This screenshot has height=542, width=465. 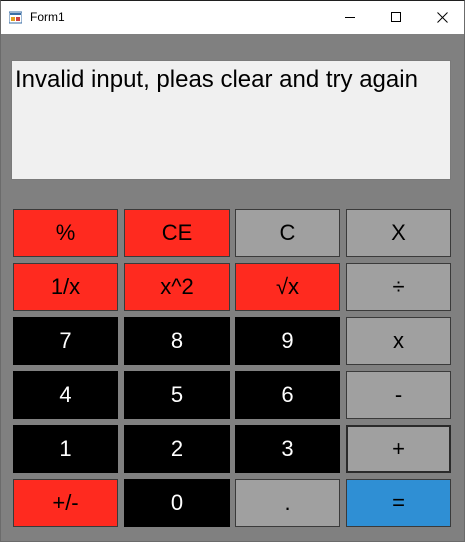 I want to click on close-icon, so click(x=442, y=17).